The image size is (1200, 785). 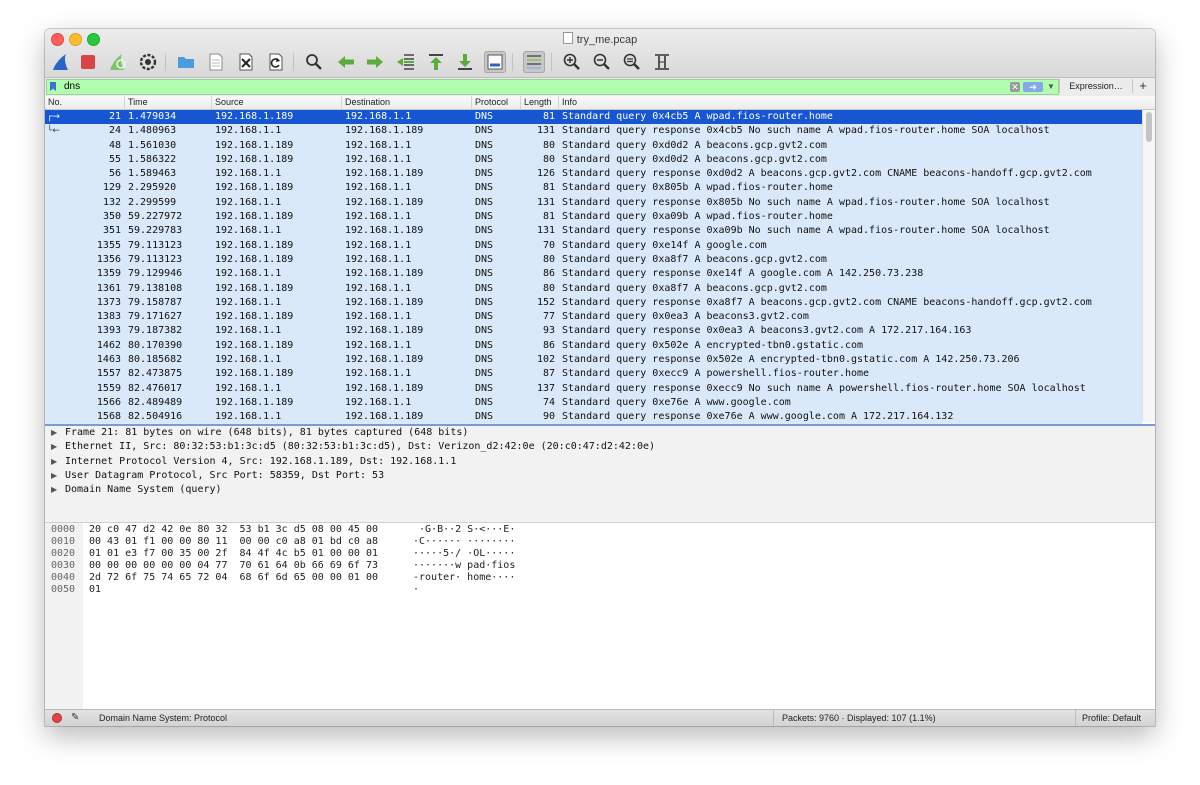 I want to click on start-capture-button, so click(x=61, y=62).